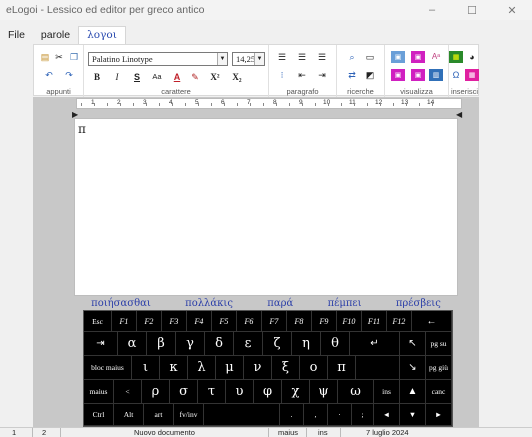  Describe the element at coordinates (102, 35) in the screenshot. I see `menu-logoi: λογοι` at that location.